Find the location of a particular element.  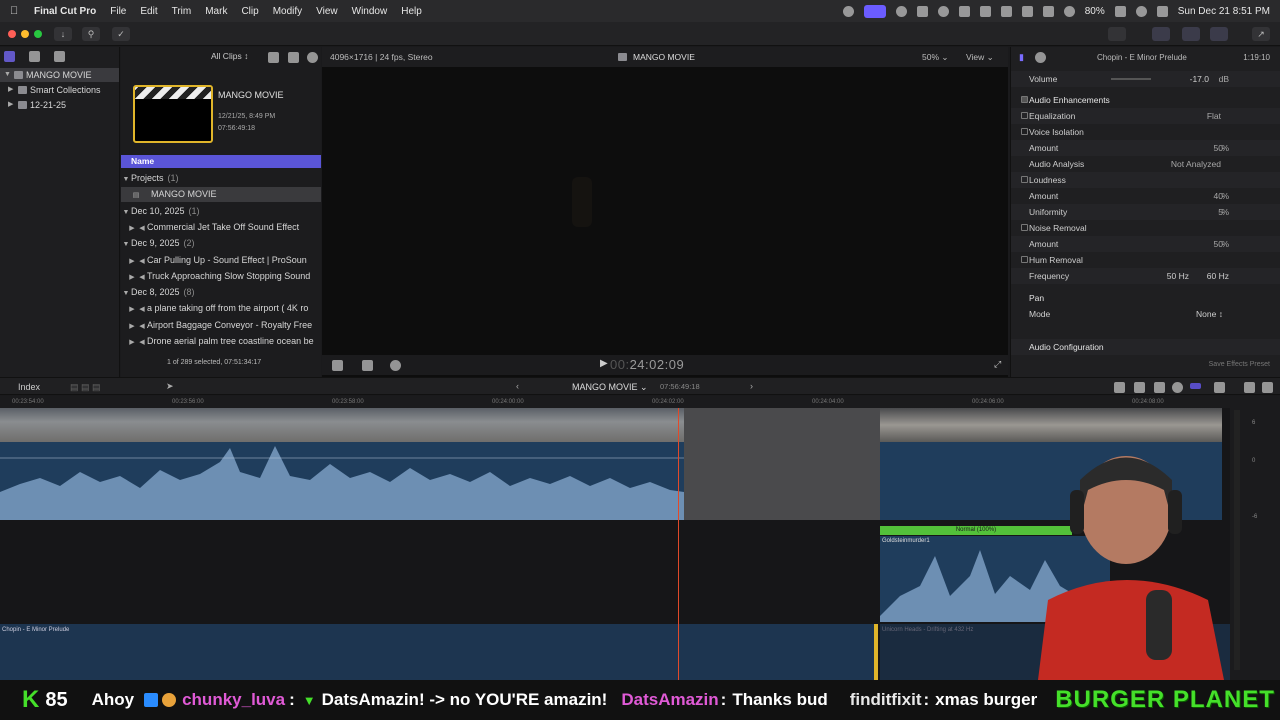

clip-filter: All Clips ↕ is located at coordinates (229, 56).